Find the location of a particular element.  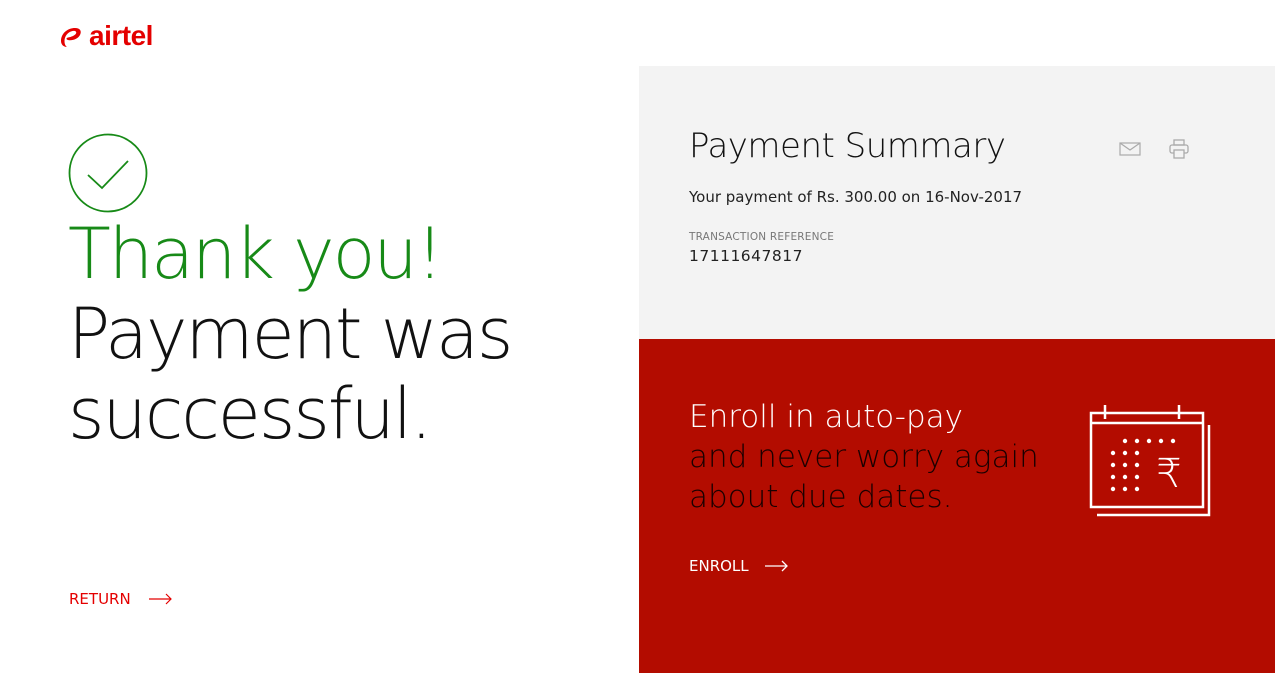

enroll-label: ENROLL is located at coordinates (719, 566).